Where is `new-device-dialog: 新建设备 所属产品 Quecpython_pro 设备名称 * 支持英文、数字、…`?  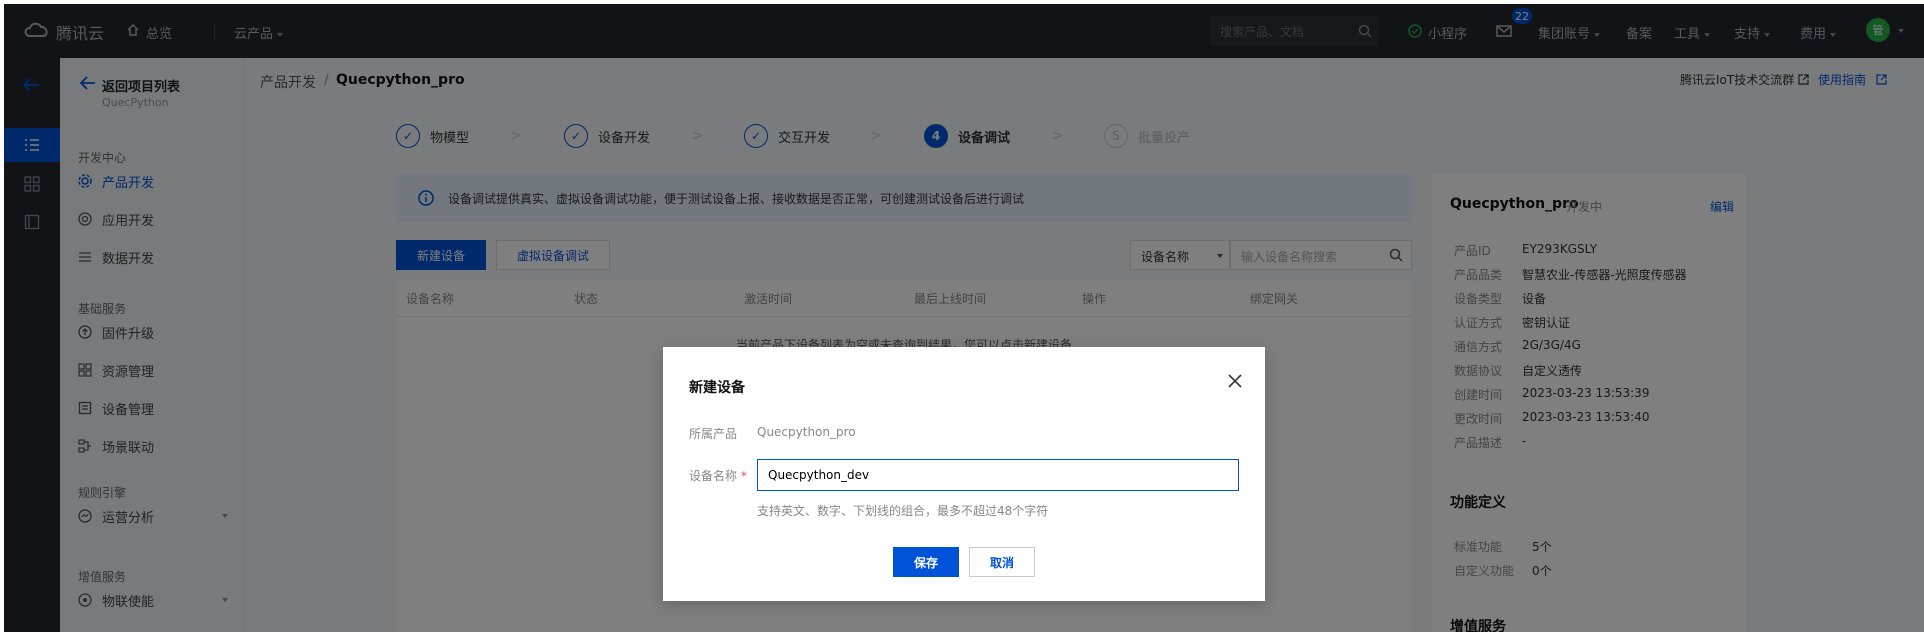
new-device-dialog: 新建设备 所属产品 Quecpython_pro 设备名称 * 支持英文、数字、… is located at coordinates (964, 474).